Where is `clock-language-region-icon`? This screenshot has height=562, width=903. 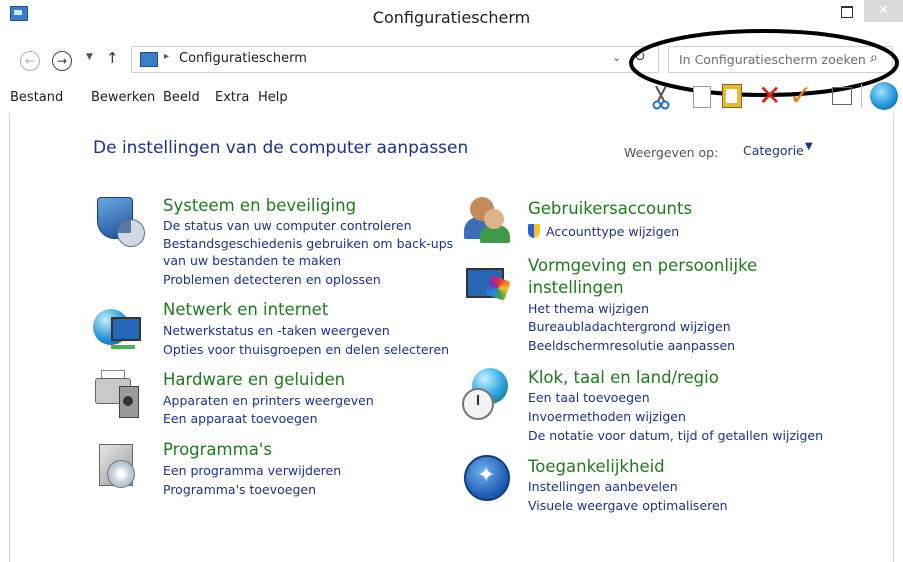 clock-language-region-icon is located at coordinates (488, 394).